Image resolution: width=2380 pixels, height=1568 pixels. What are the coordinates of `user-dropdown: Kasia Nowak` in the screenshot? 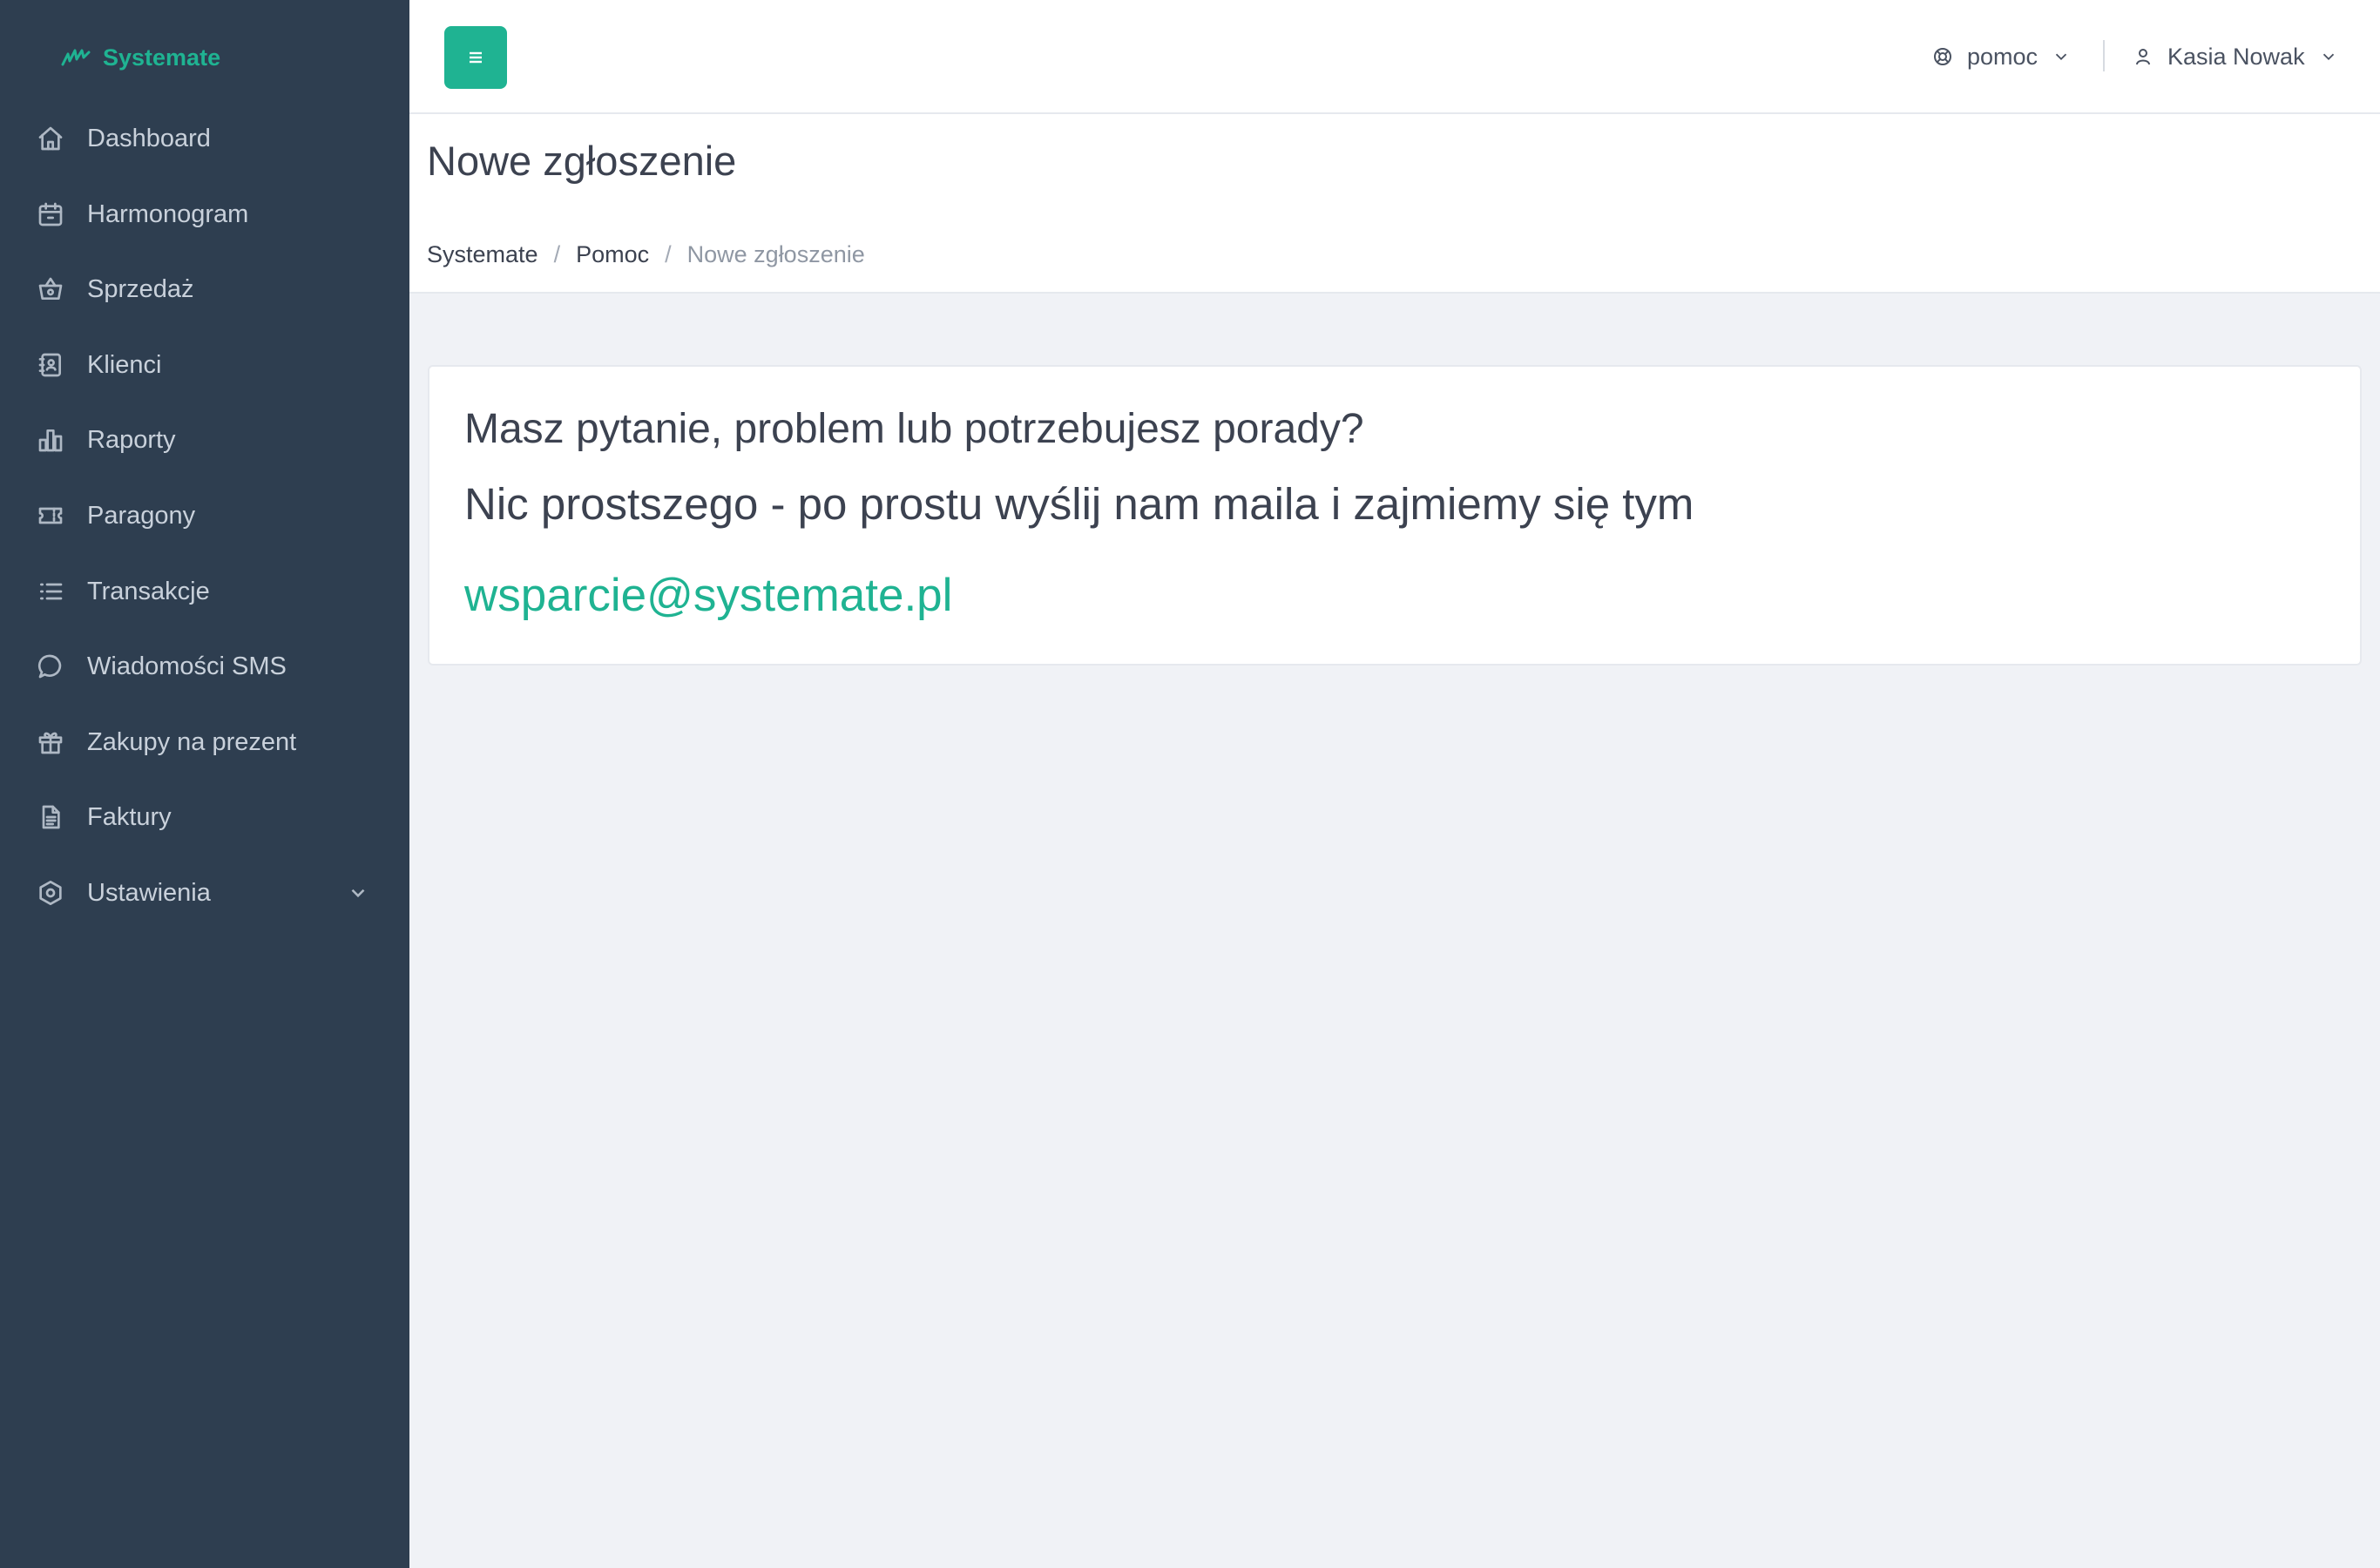 It's located at (2235, 56).